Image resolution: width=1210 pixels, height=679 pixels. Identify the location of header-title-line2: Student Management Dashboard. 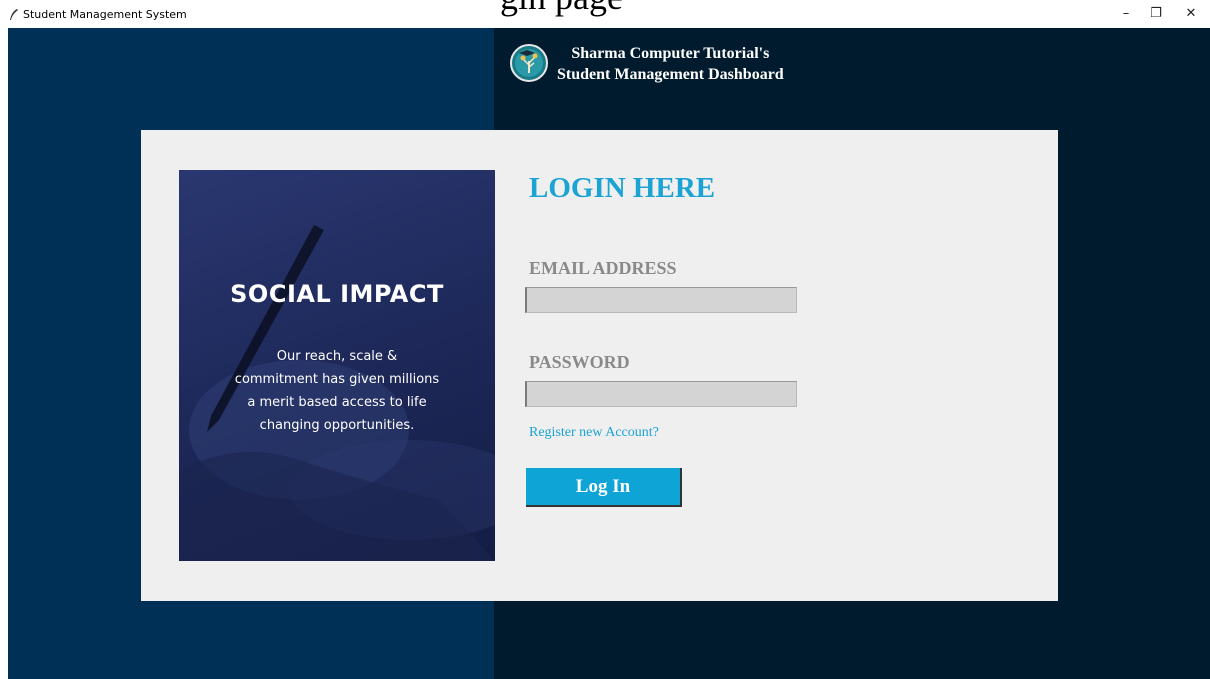
(670, 74).